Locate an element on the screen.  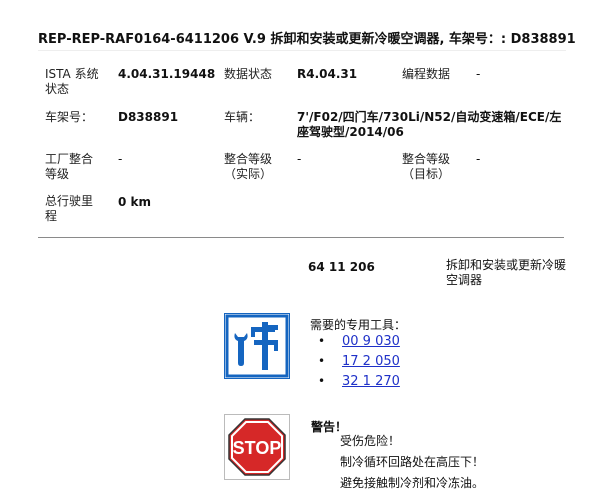
warning-line-2: 制冷循环回路处在高压下！ is located at coordinates (412, 462).